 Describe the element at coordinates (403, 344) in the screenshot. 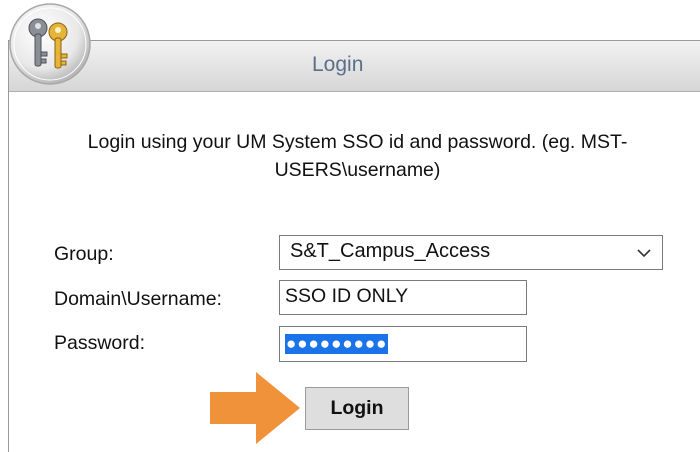

I see `password-input: ●●●●●●●●●` at that location.